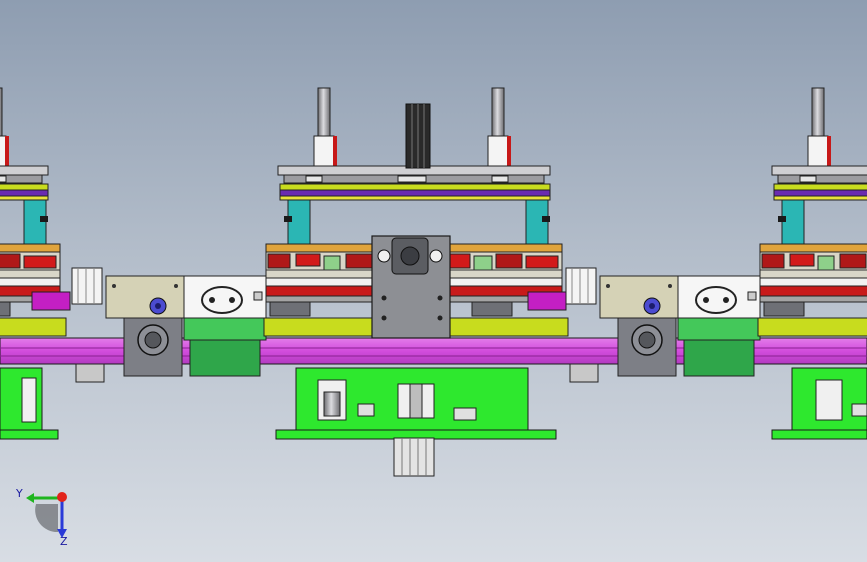 The width and height of the screenshot is (867, 562). What do you see at coordinates (29, 403) in the screenshot?
I see `base-frame-left` at bounding box center [29, 403].